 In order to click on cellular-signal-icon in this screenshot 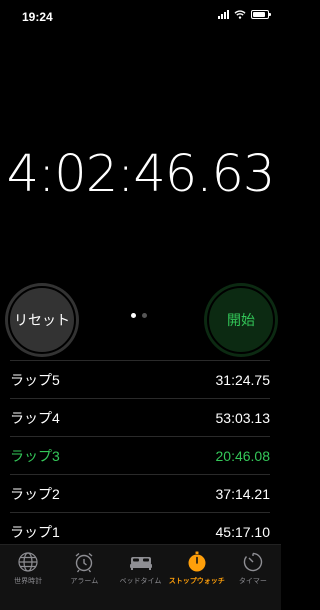, I will do `click(223, 14)`.